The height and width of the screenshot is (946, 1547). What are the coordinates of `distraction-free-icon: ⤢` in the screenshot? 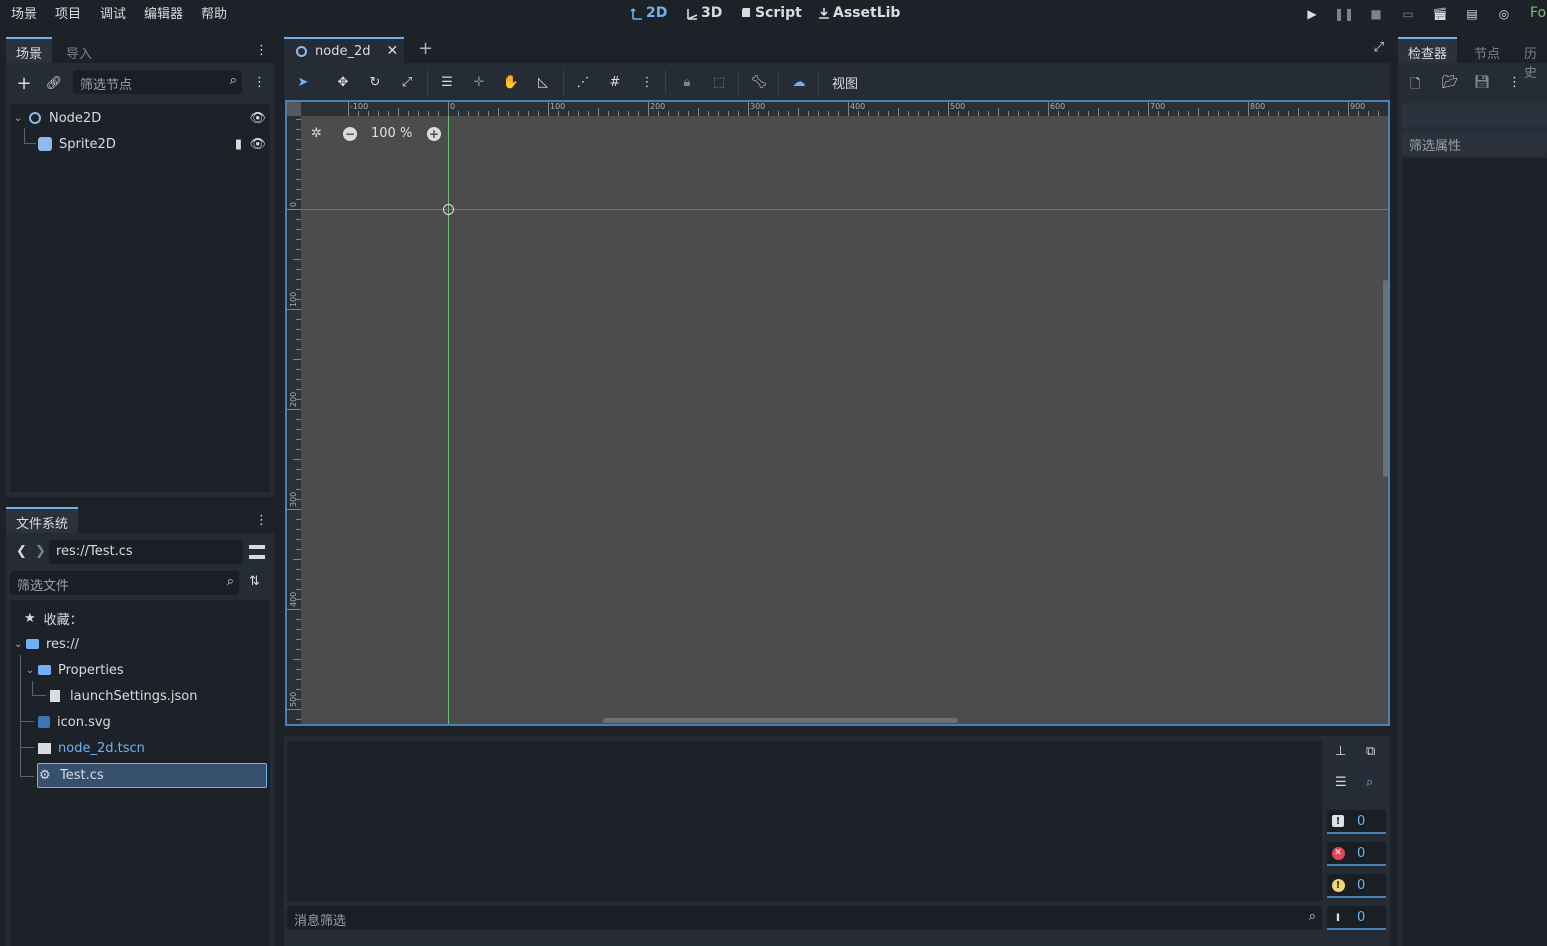 It's located at (1379, 47).